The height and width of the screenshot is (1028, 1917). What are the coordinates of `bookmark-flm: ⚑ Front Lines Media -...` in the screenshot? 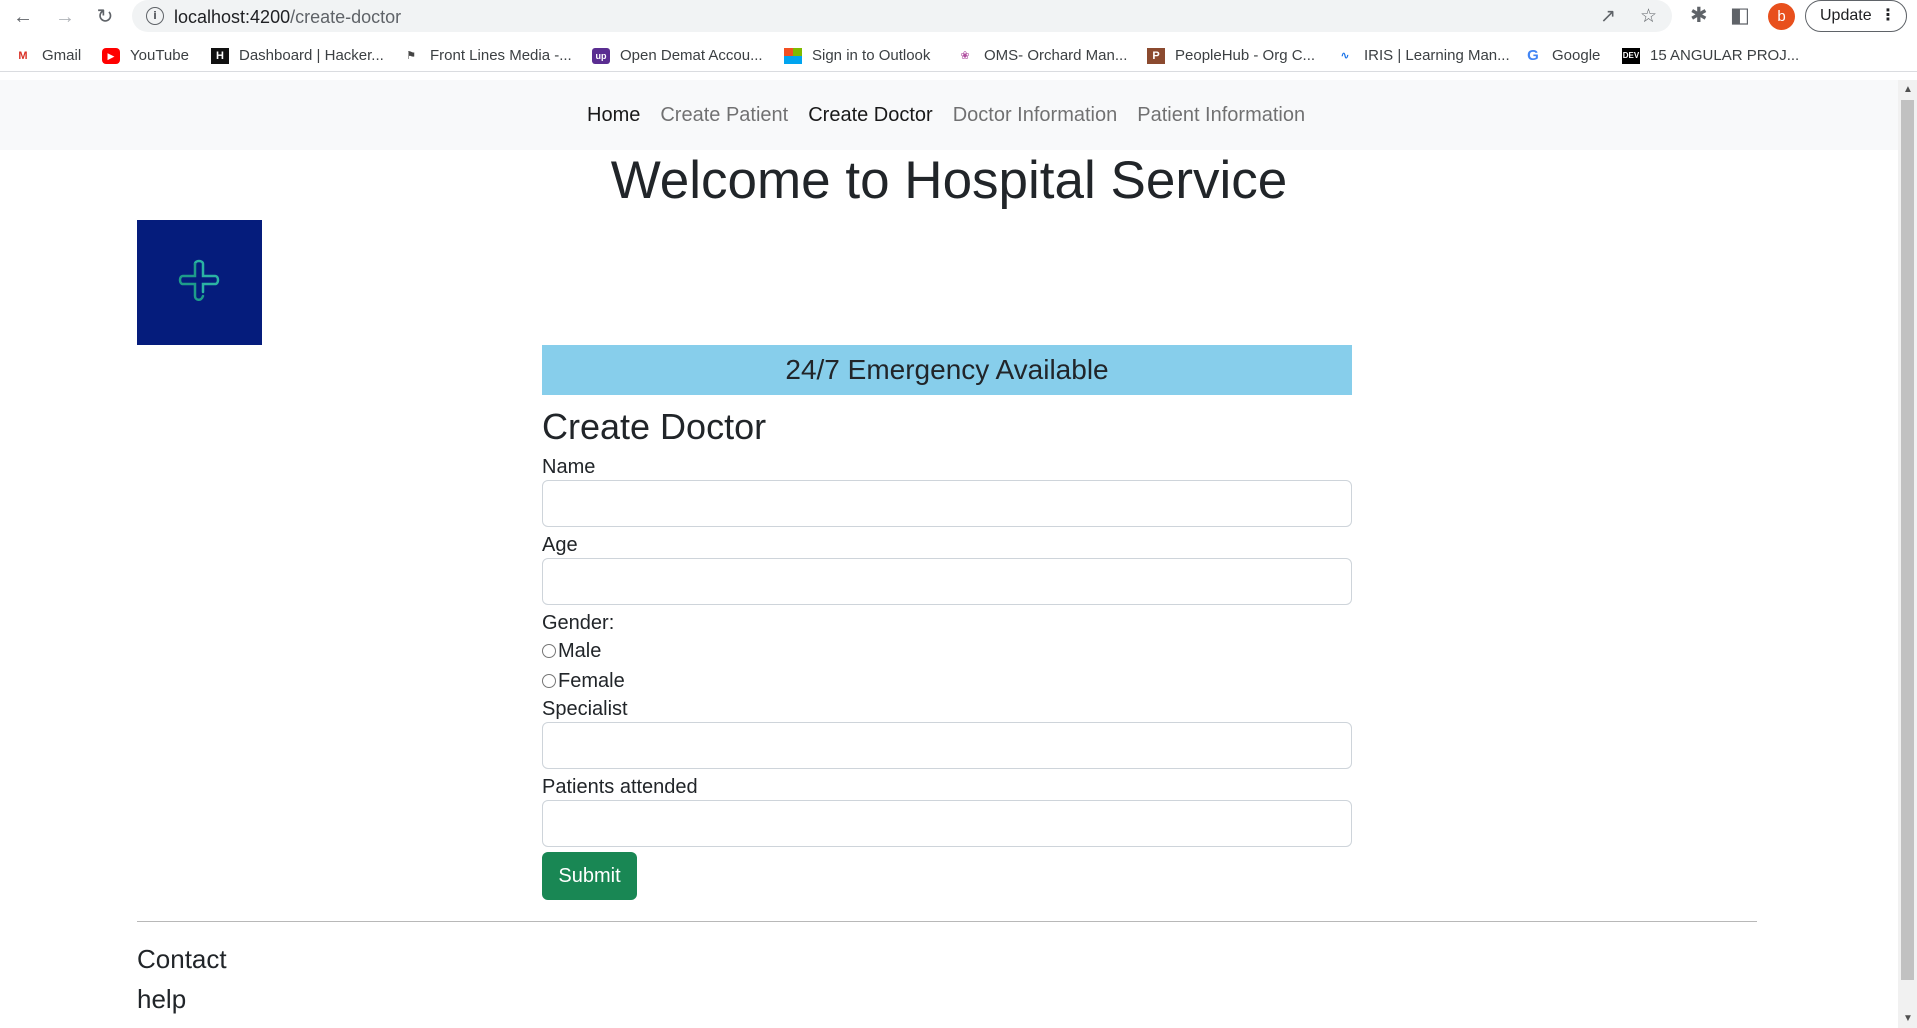 It's located at (487, 55).